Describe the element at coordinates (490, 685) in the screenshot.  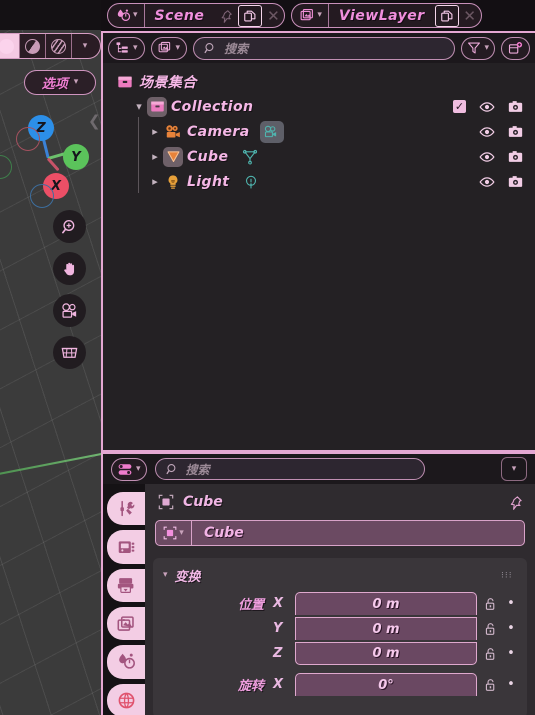
I see `lock-rotation-x-icon` at that location.